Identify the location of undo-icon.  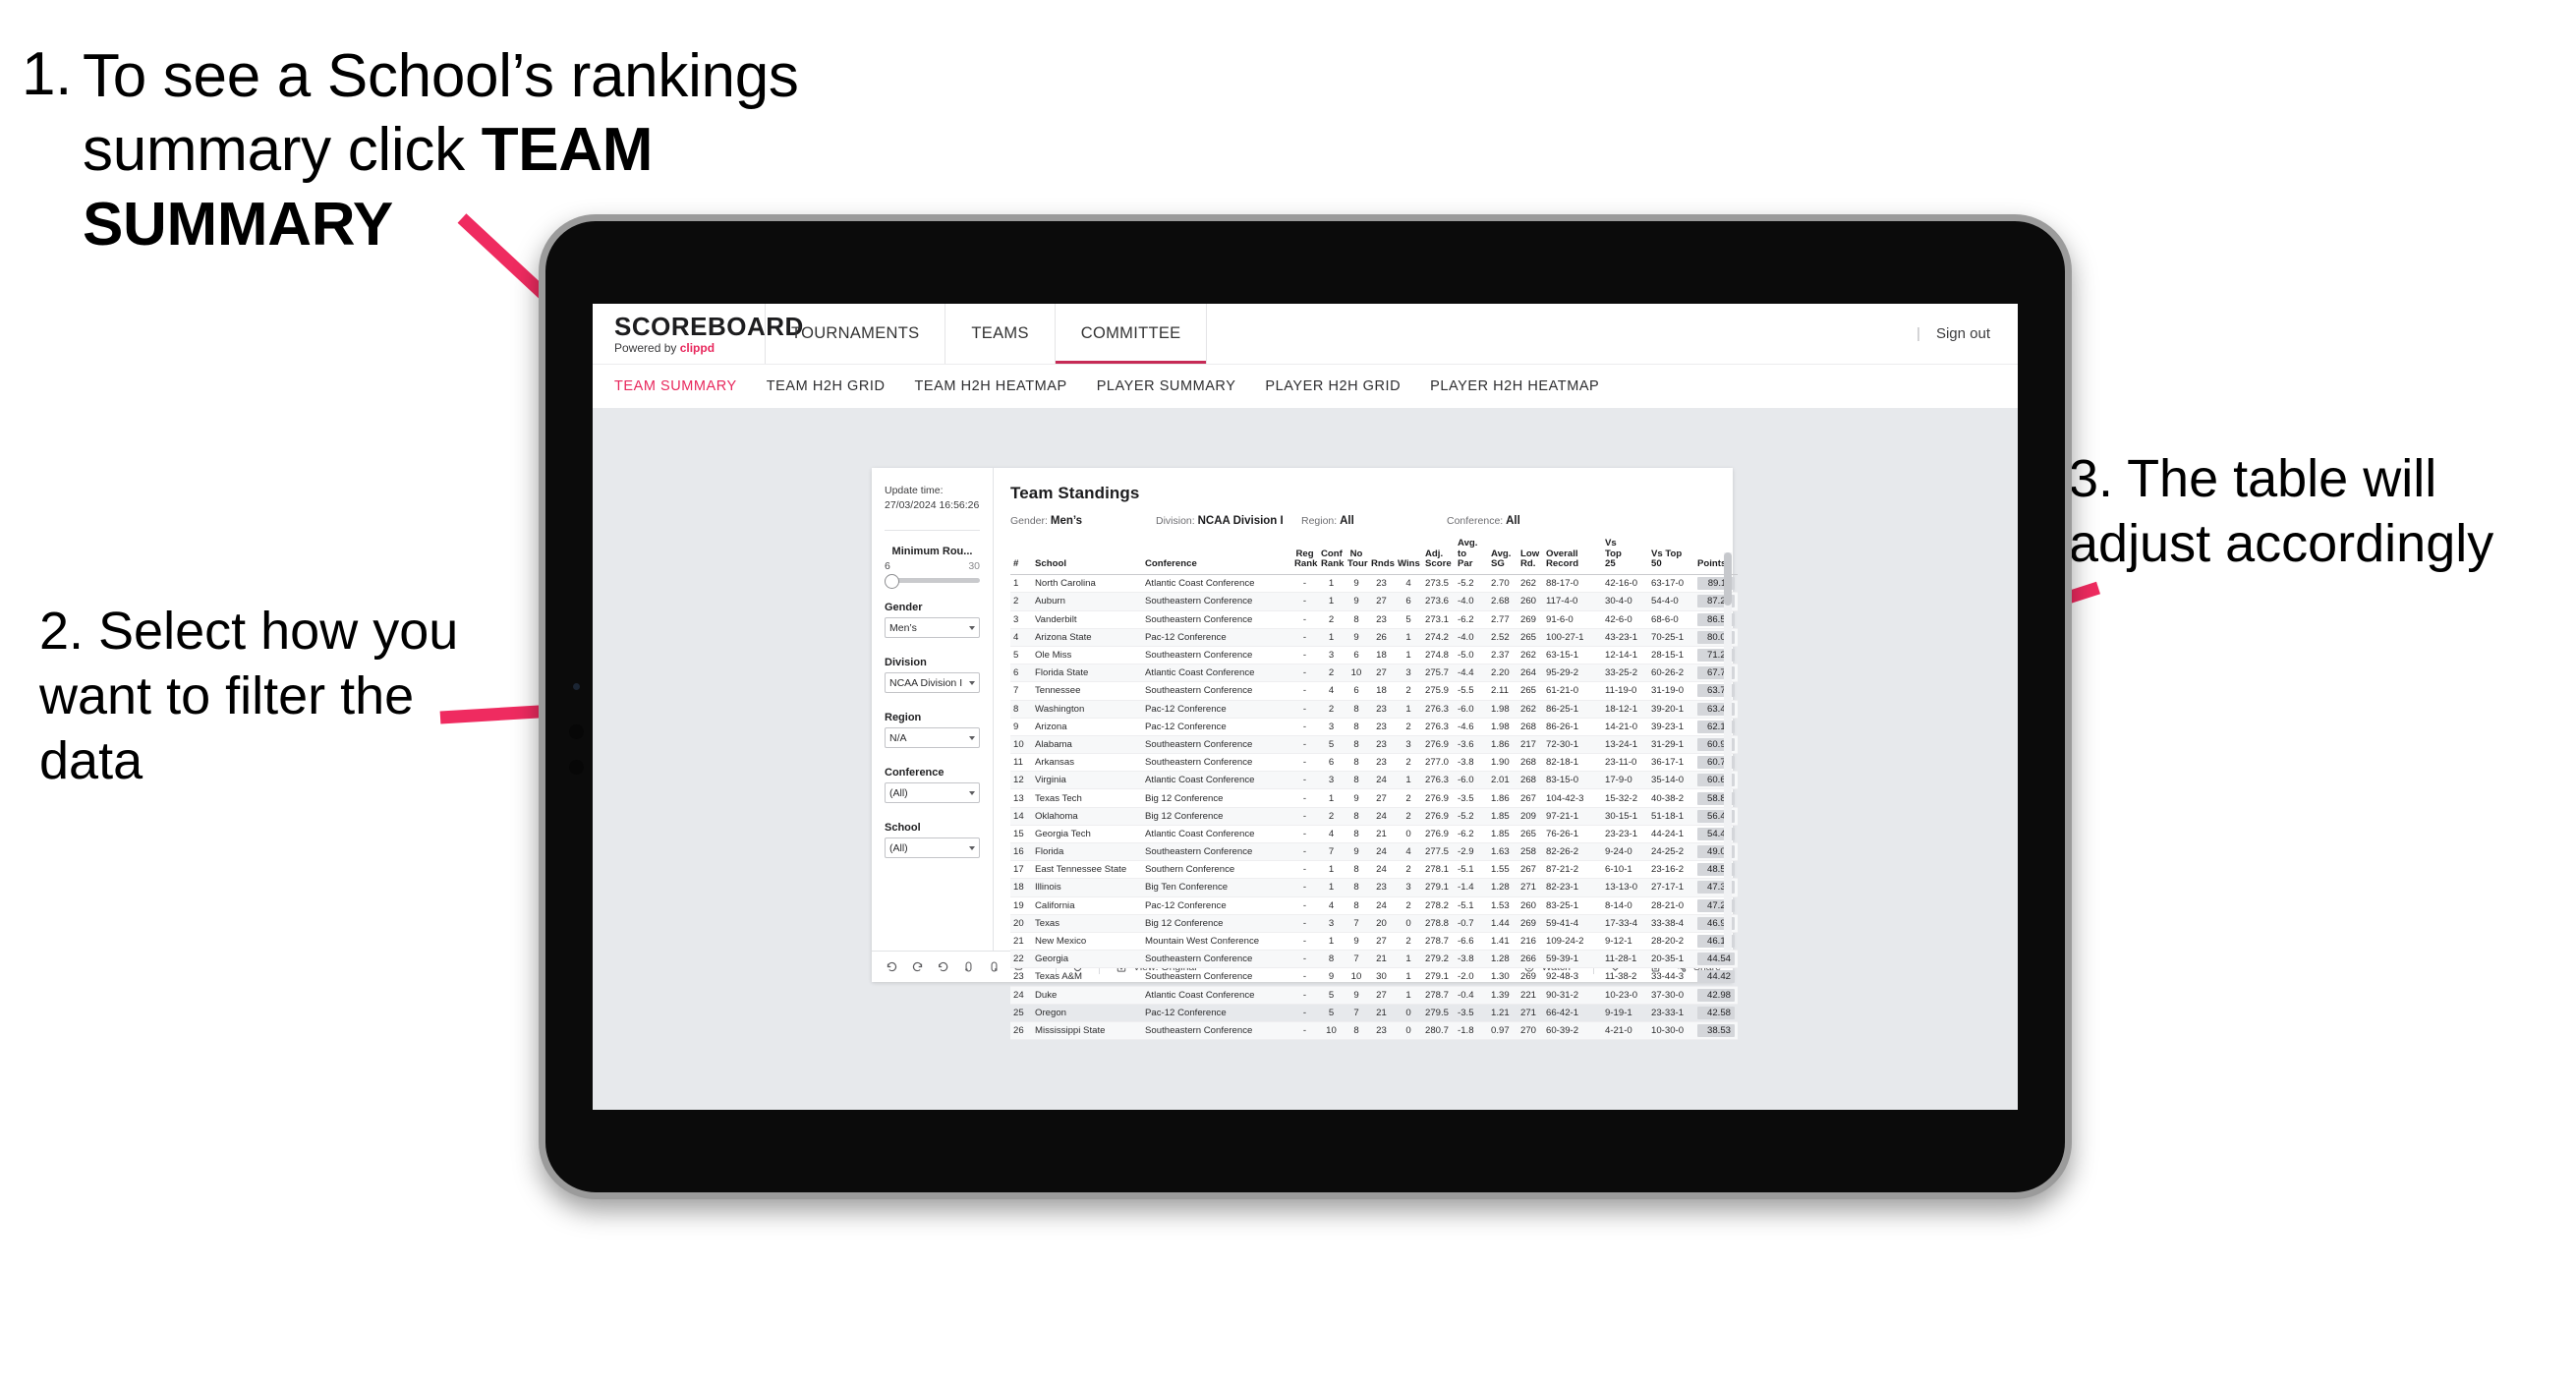
(892, 966).